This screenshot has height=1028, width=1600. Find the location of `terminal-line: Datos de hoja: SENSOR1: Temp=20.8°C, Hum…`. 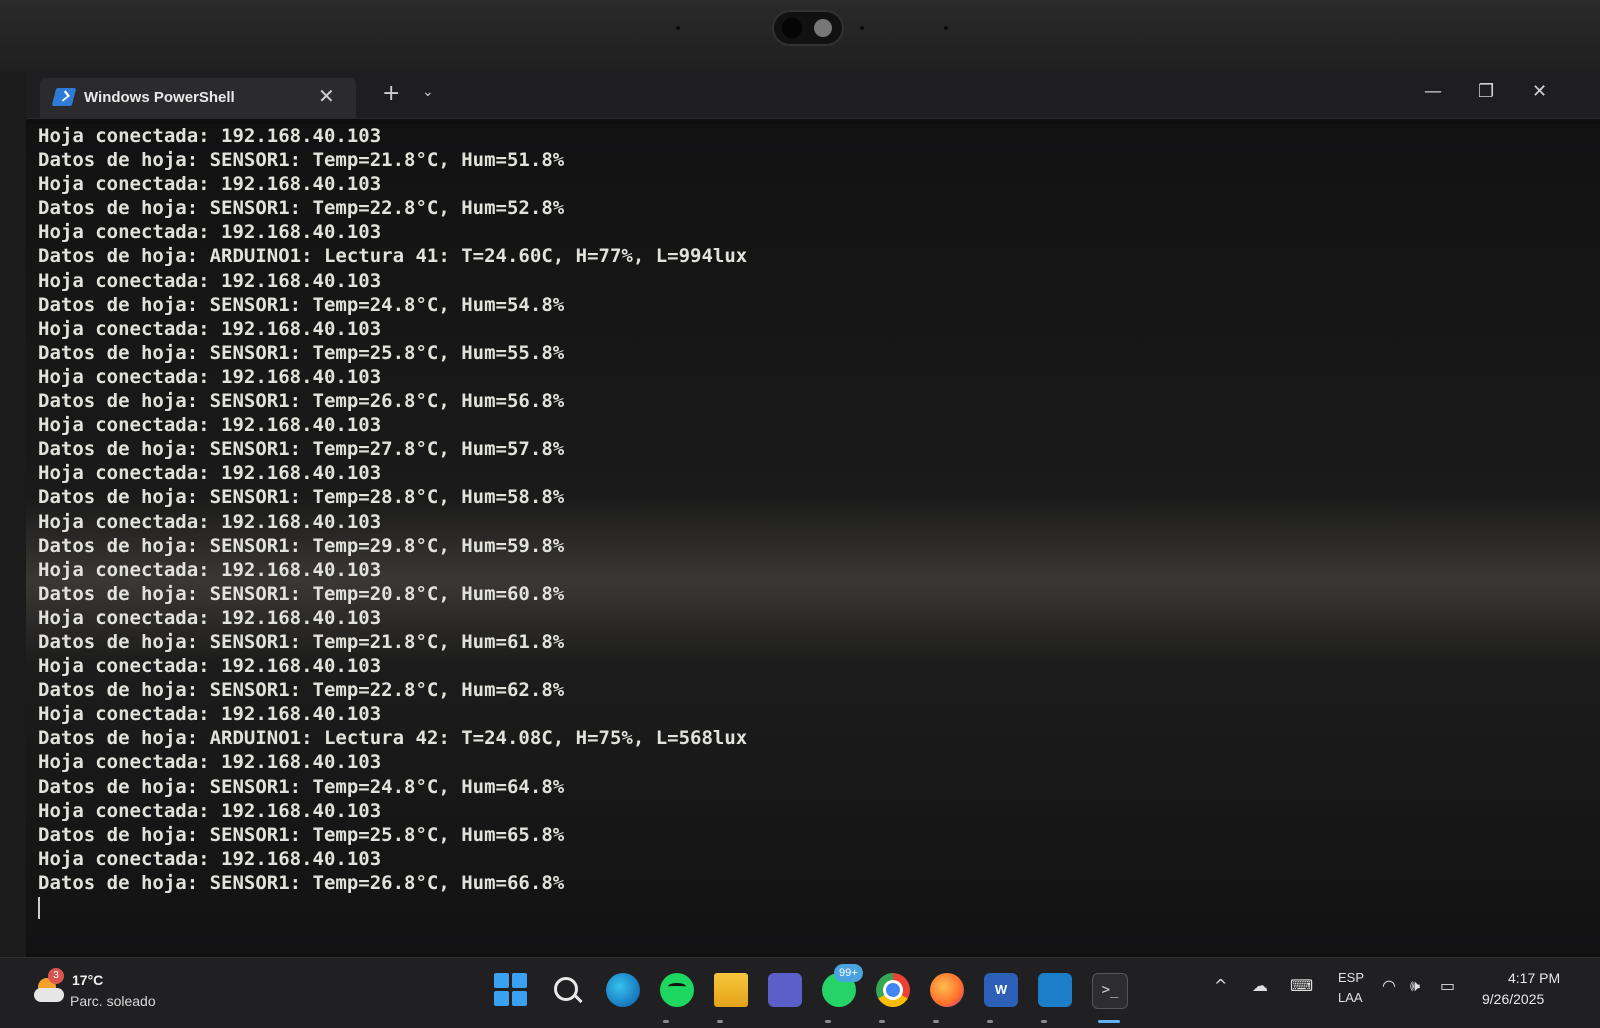

terminal-line: Datos de hoja: SENSOR1: Temp=20.8°C, Hum… is located at coordinates (301, 593).